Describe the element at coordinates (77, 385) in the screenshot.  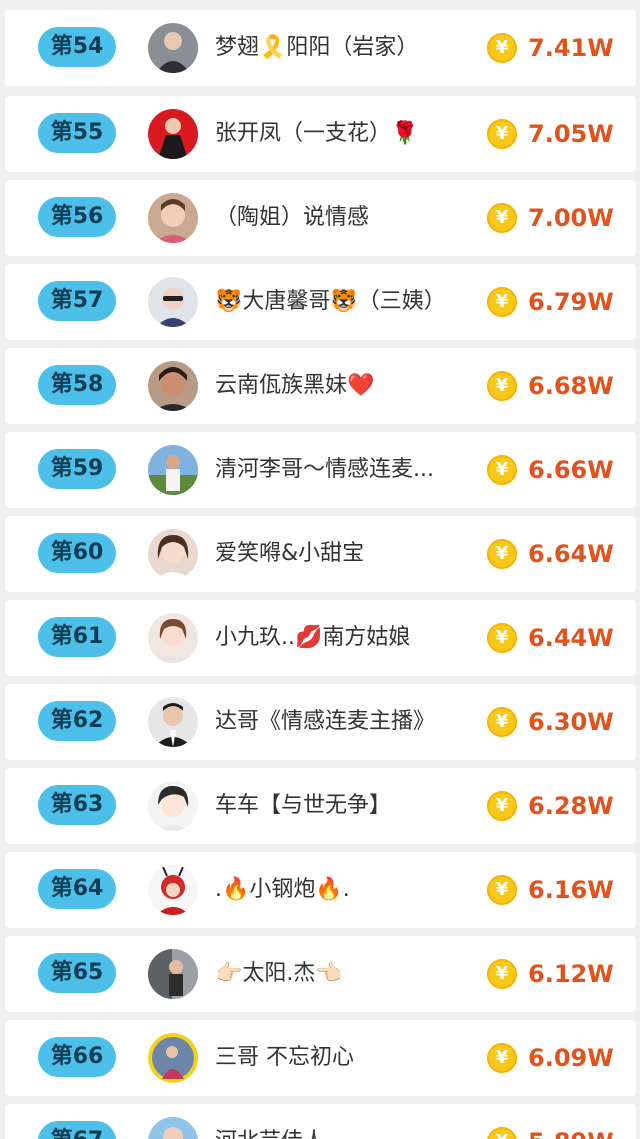
I see `rank-badge: 第58` at that location.